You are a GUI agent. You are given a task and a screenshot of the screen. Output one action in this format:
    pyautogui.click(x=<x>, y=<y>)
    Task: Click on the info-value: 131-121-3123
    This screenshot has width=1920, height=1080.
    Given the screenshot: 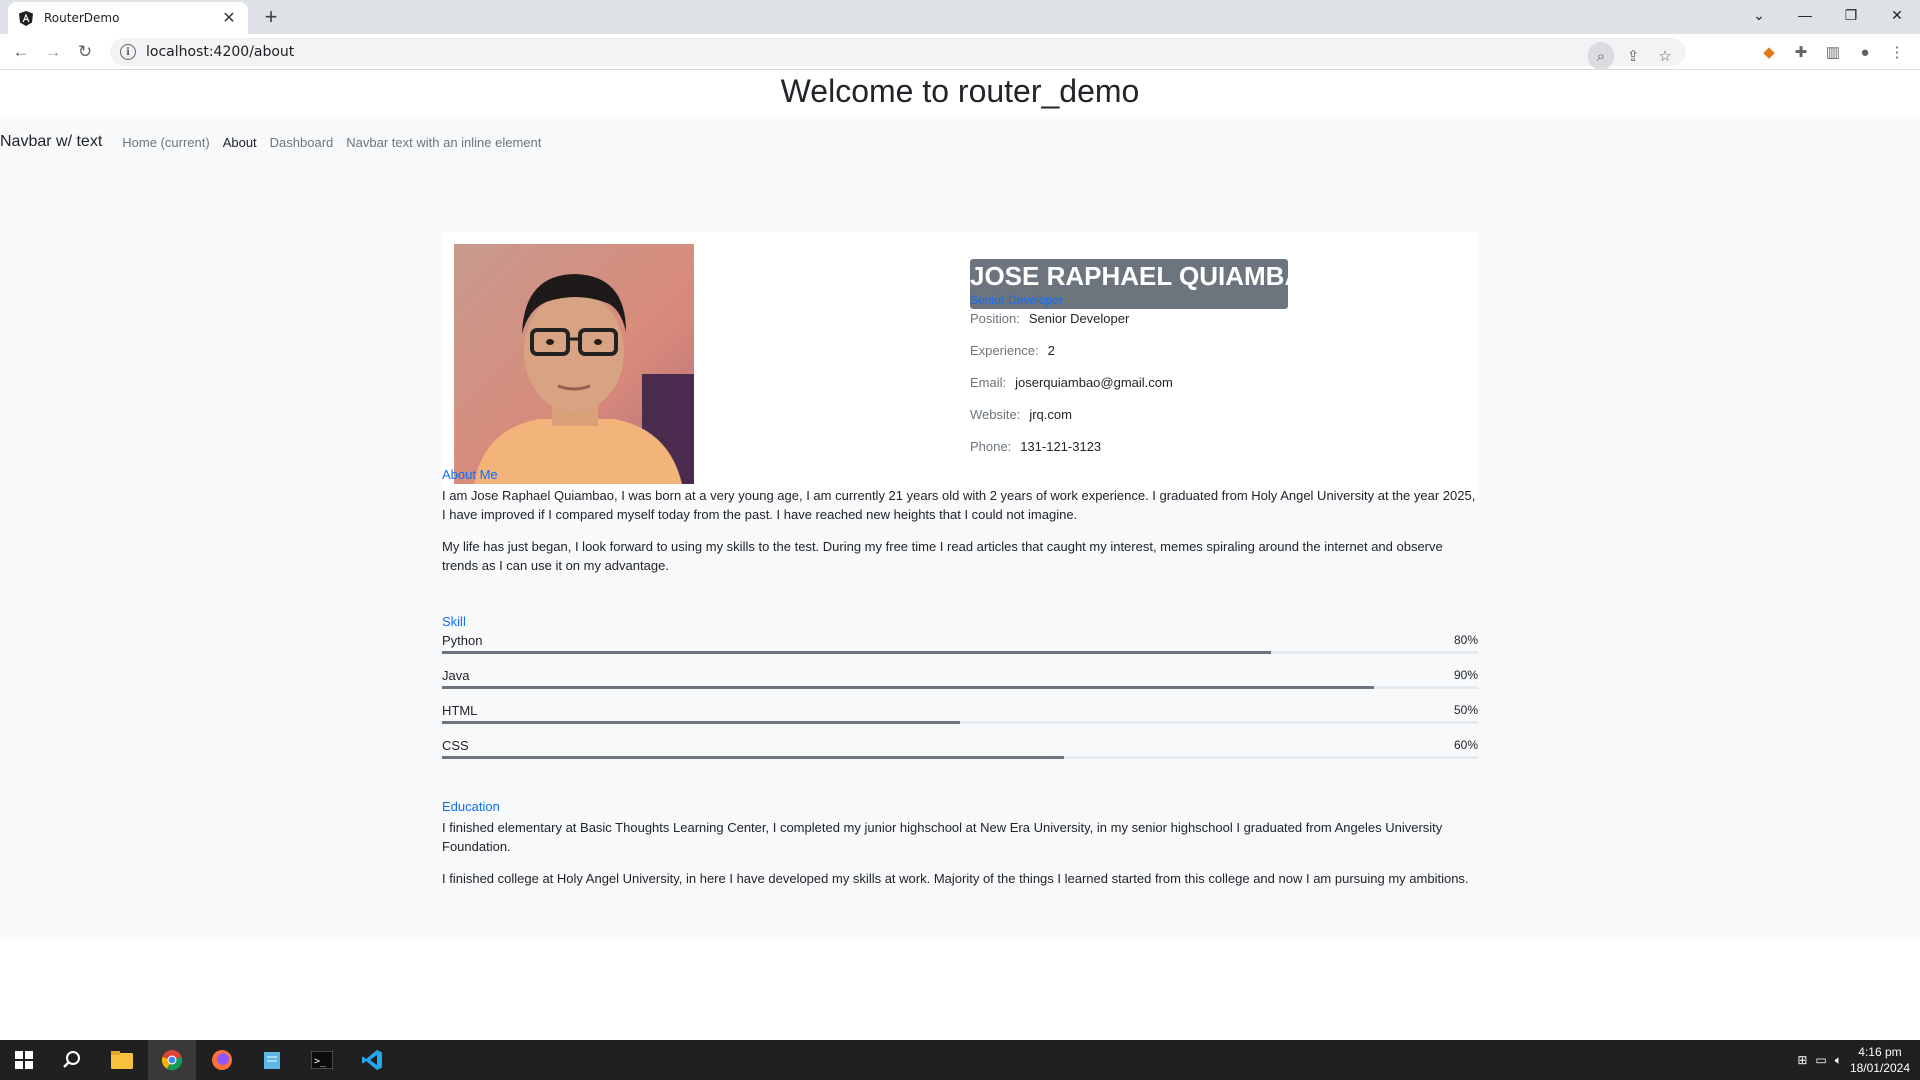 What is the action you would take?
    pyautogui.click(x=1061, y=446)
    